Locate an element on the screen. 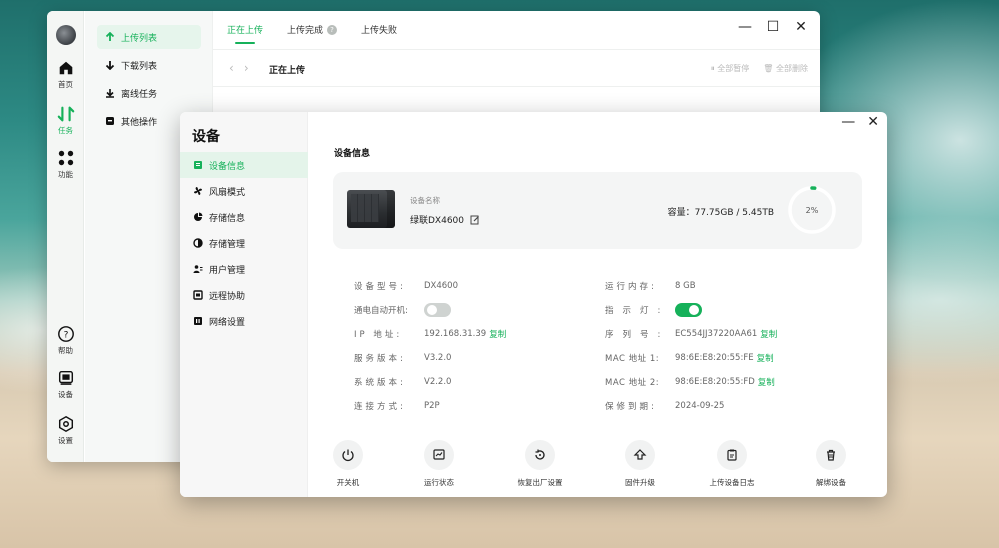 The height and width of the screenshot is (548, 999). rail-label: 帮助 is located at coordinates (65, 350).